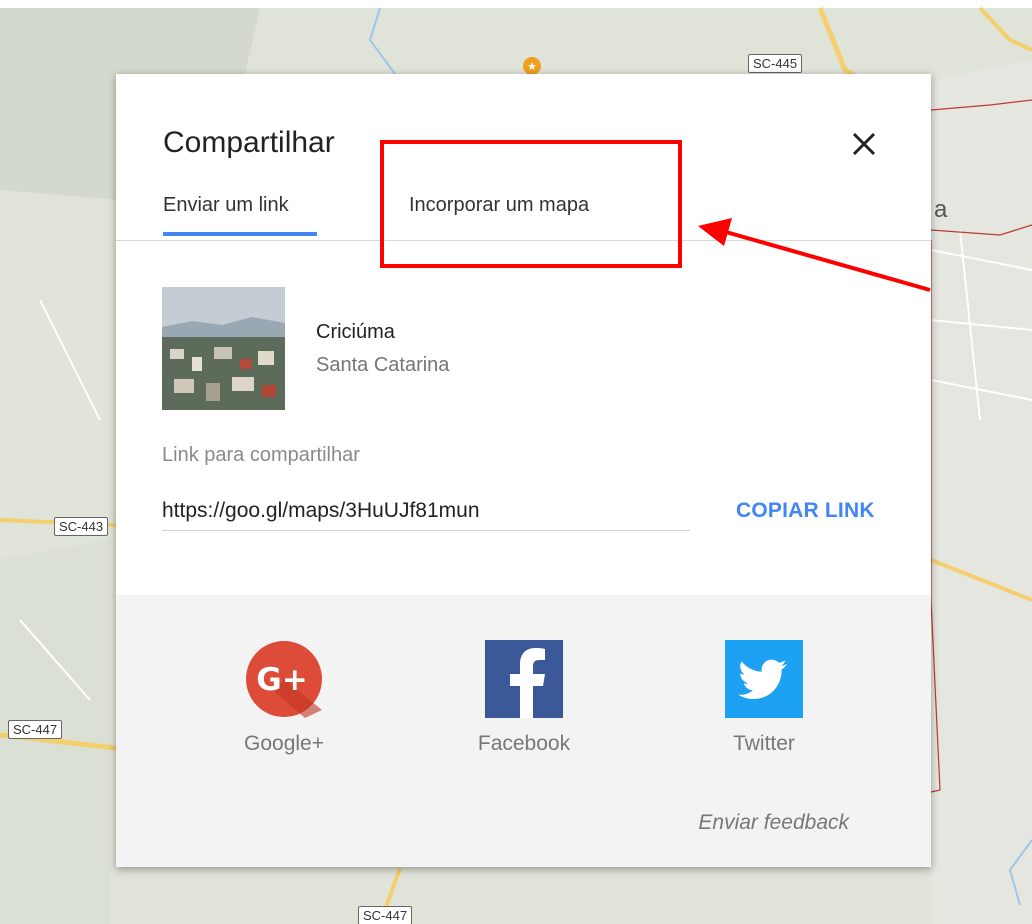 The width and height of the screenshot is (1032, 924). What do you see at coordinates (81, 526) in the screenshot?
I see `road-label: SC-443` at bounding box center [81, 526].